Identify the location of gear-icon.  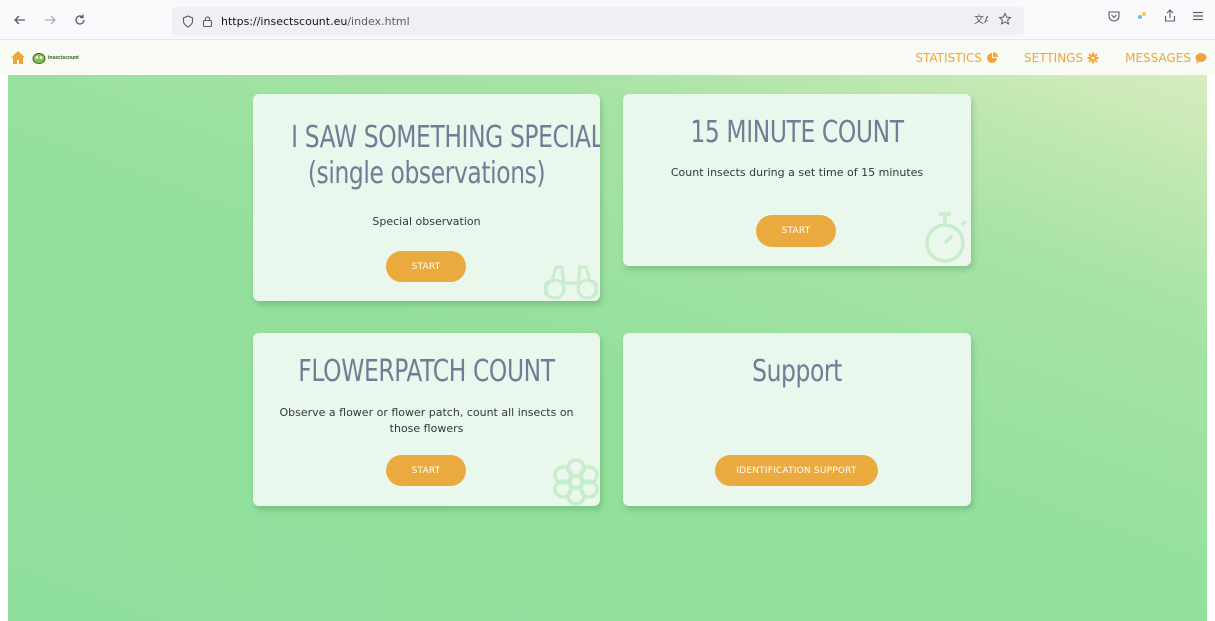
(1093, 57).